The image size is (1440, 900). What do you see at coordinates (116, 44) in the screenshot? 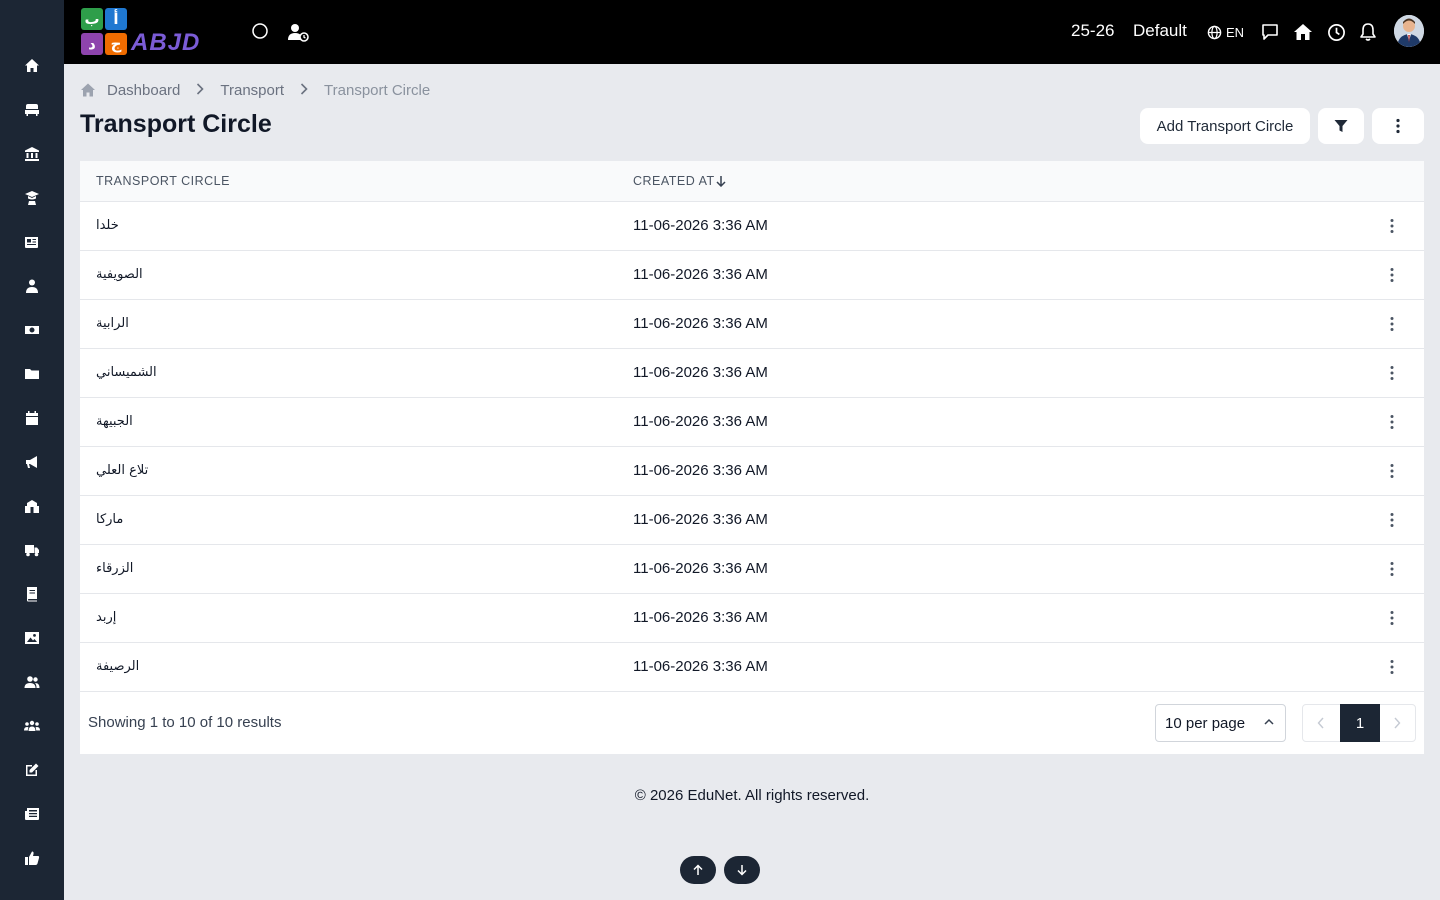
I see `logo-tile: ج` at bounding box center [116, 44].